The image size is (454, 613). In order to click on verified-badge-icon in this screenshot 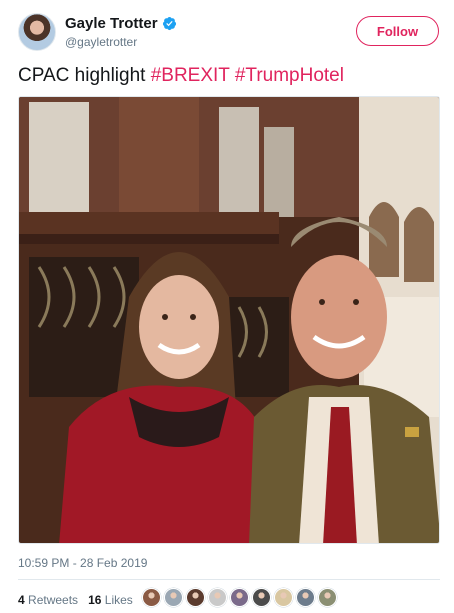, I will do `click(169, 23)`.